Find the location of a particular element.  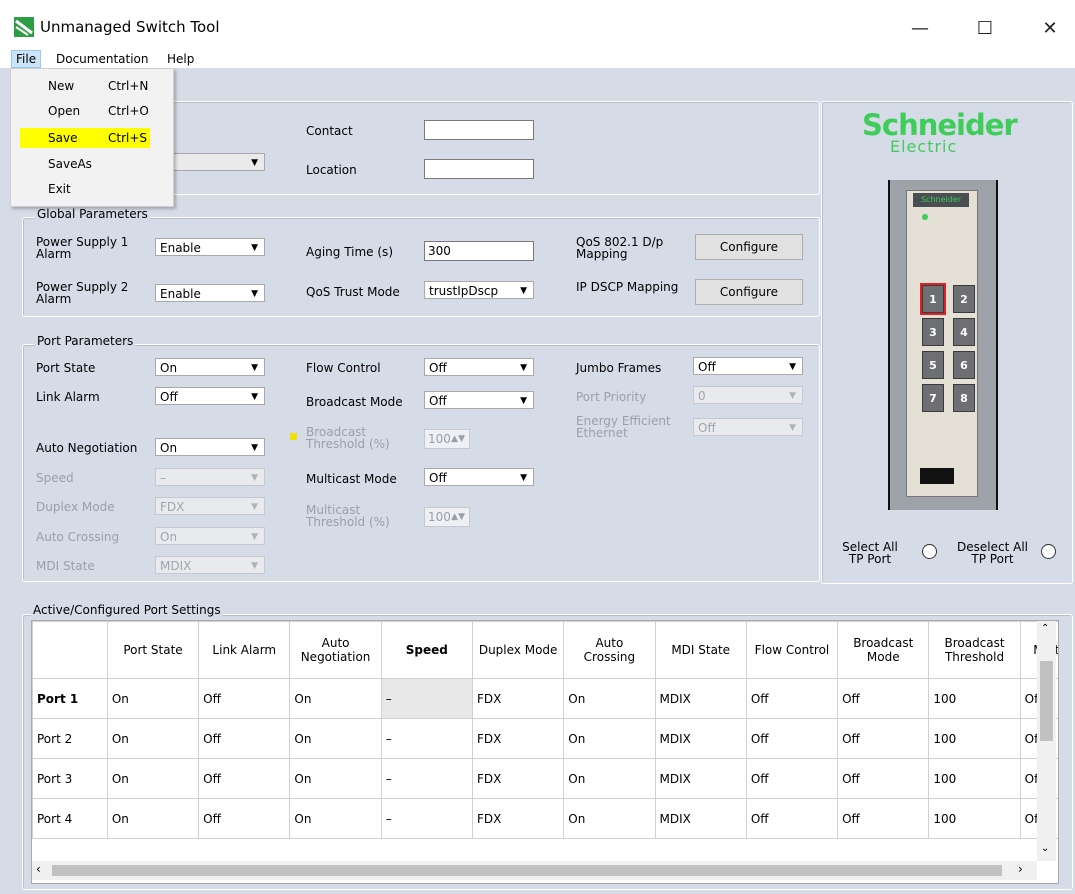

row-header: Port 1 is located at coordinates (70, 698).